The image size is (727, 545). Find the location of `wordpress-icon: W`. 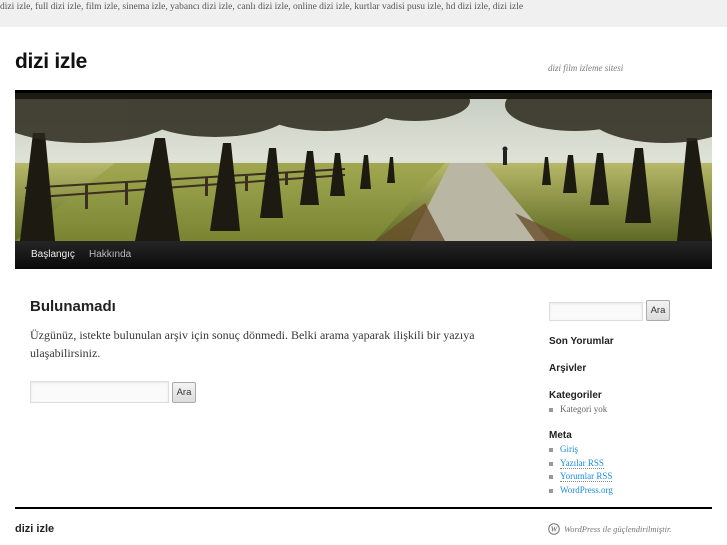

wordpress-icon: W is located at coordinates (554, 529).